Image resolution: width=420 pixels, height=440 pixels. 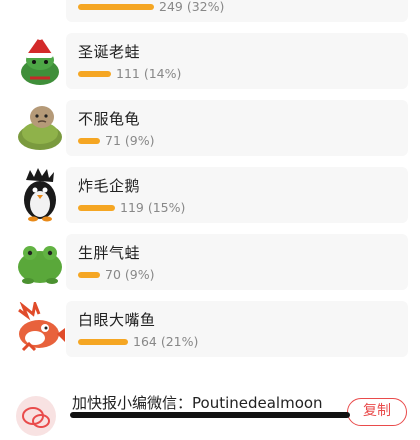 I want to click on result-card: 白眼大嘴鱼 164 (21%), so click(x=237, y=329).